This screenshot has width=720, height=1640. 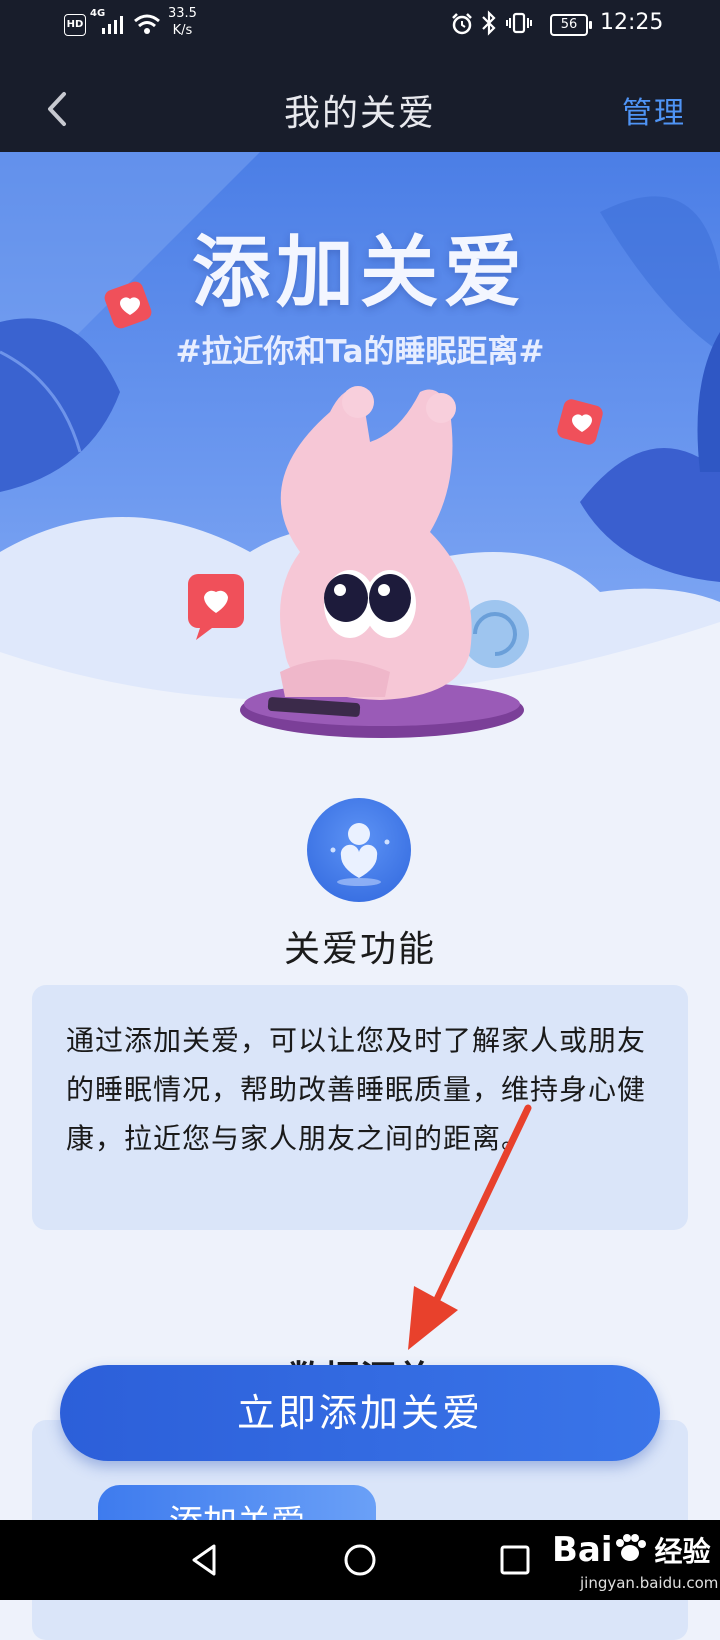 I want to click on hd-icon: HD, so click(x=75, y=25).